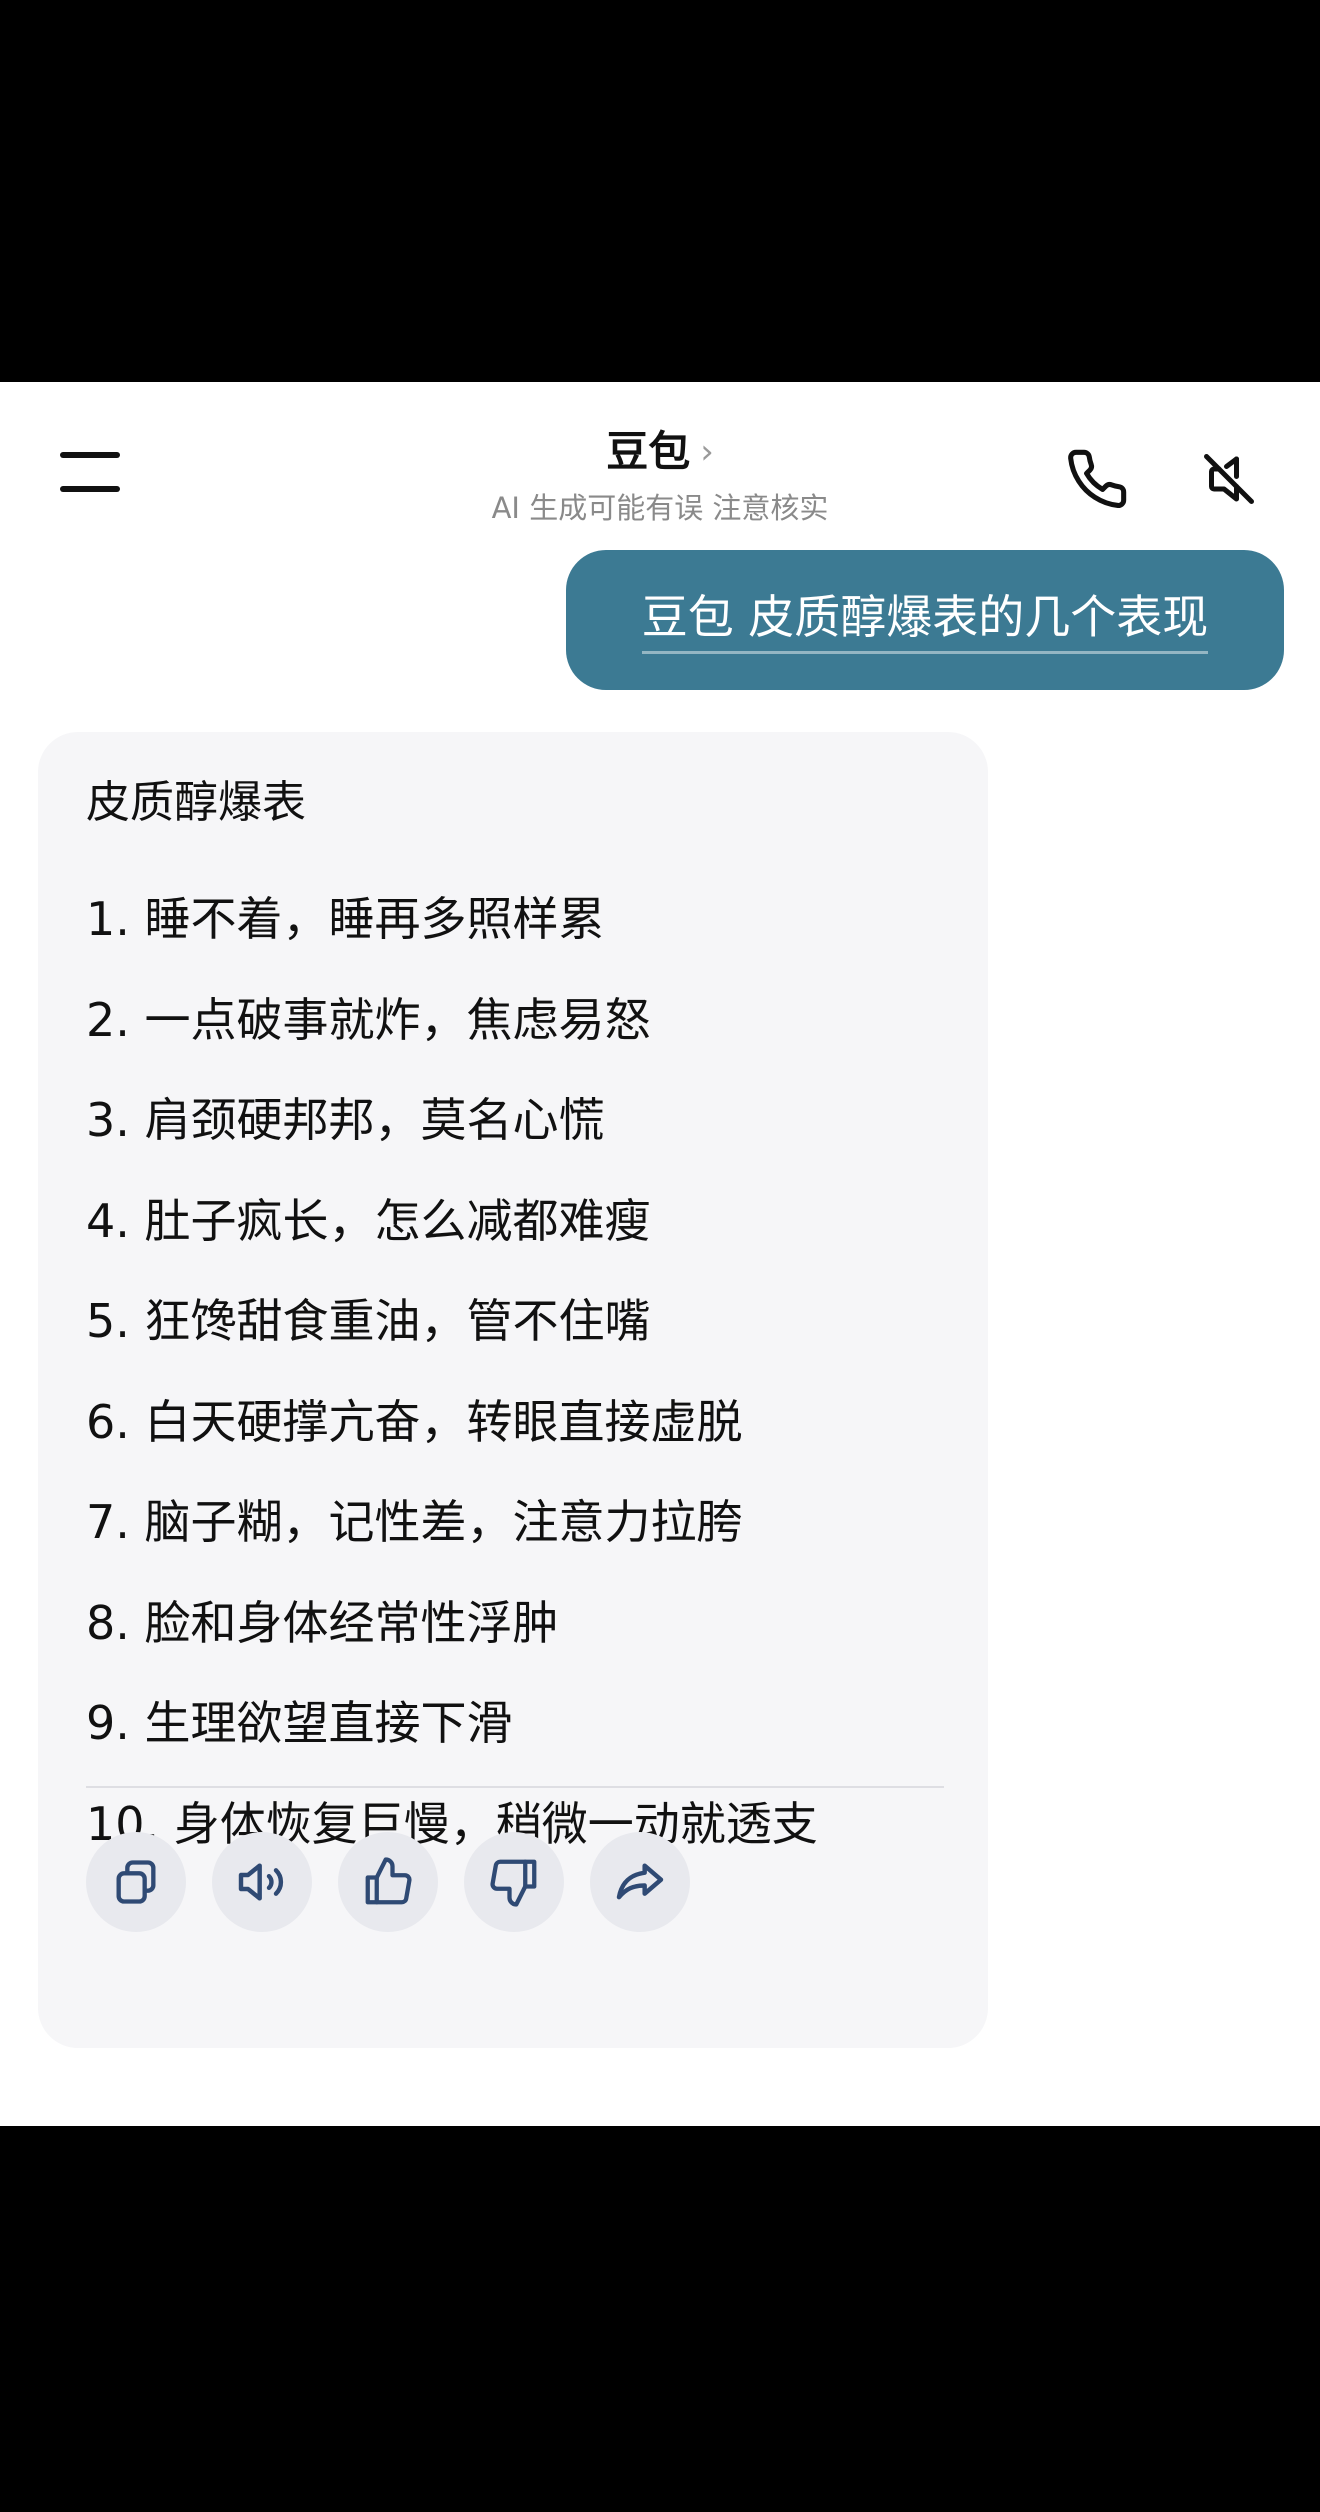 This screenshot has height=2512, width=1320. I want to click on chevron-right-icon: ›, so click(707, 452).